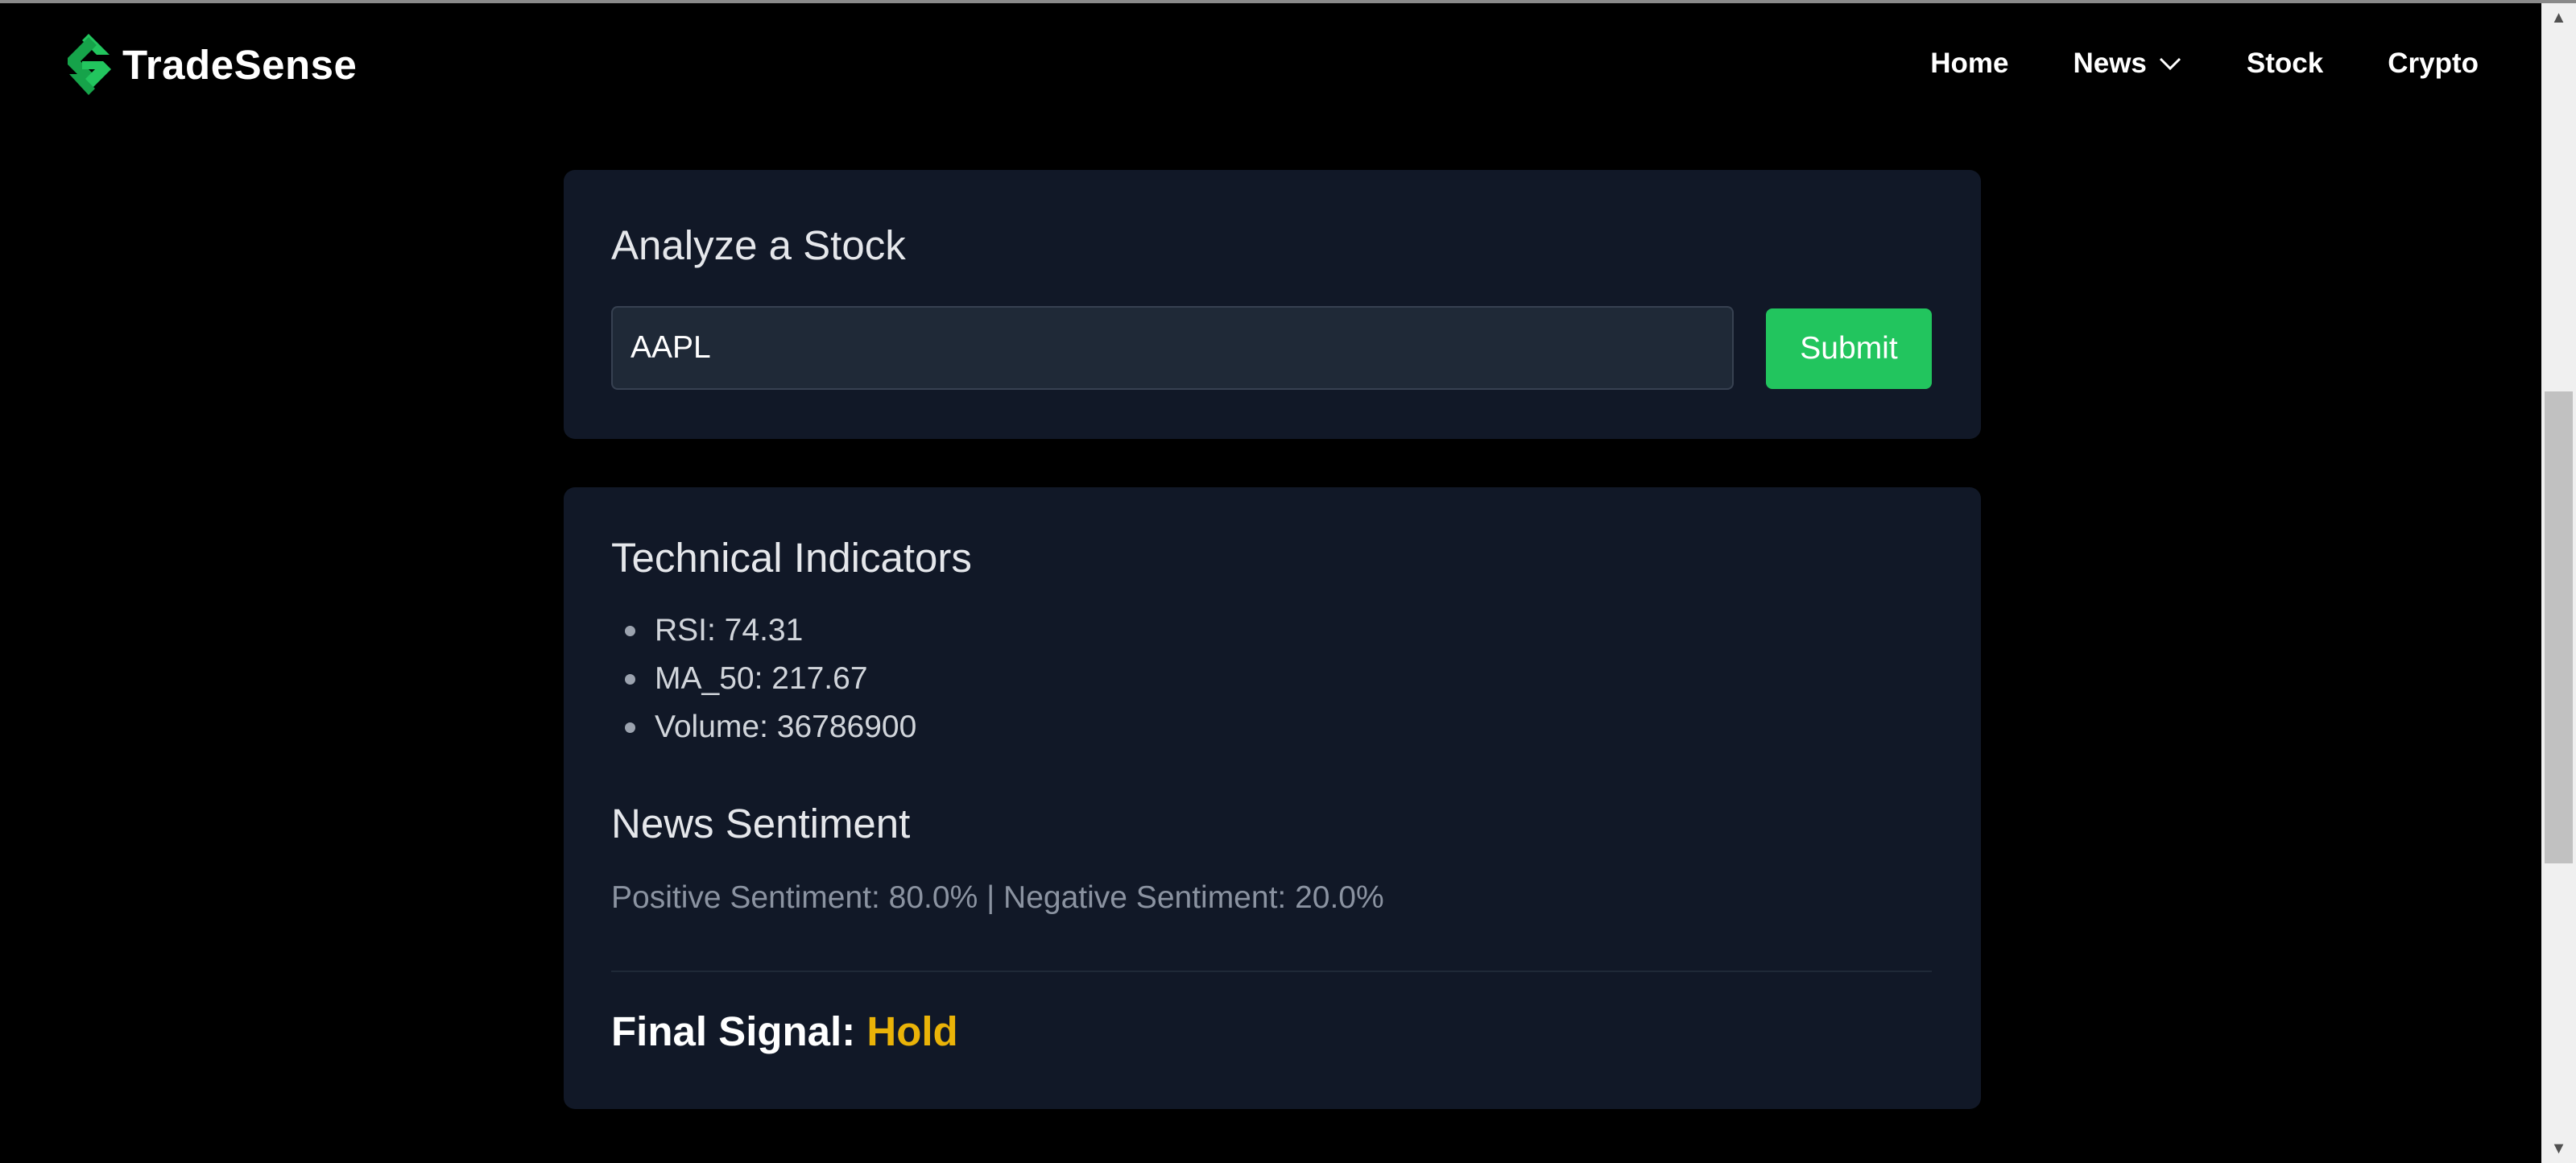 The image size is (2576, 1163). I want to click on nav-links: Home News Stock Crypto, so click(2172, 63).